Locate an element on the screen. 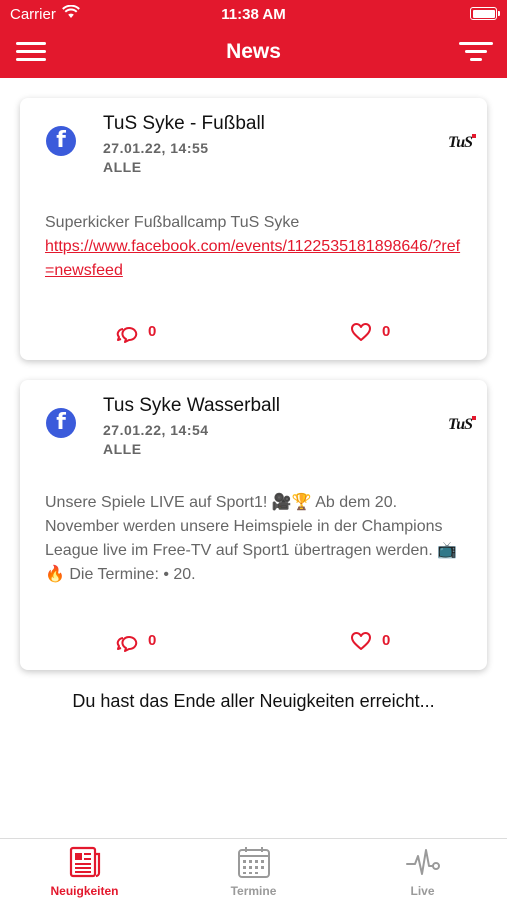 The width and height of the screenshot is (507, 900). pulse-icon is located at coordinates (423, 862).